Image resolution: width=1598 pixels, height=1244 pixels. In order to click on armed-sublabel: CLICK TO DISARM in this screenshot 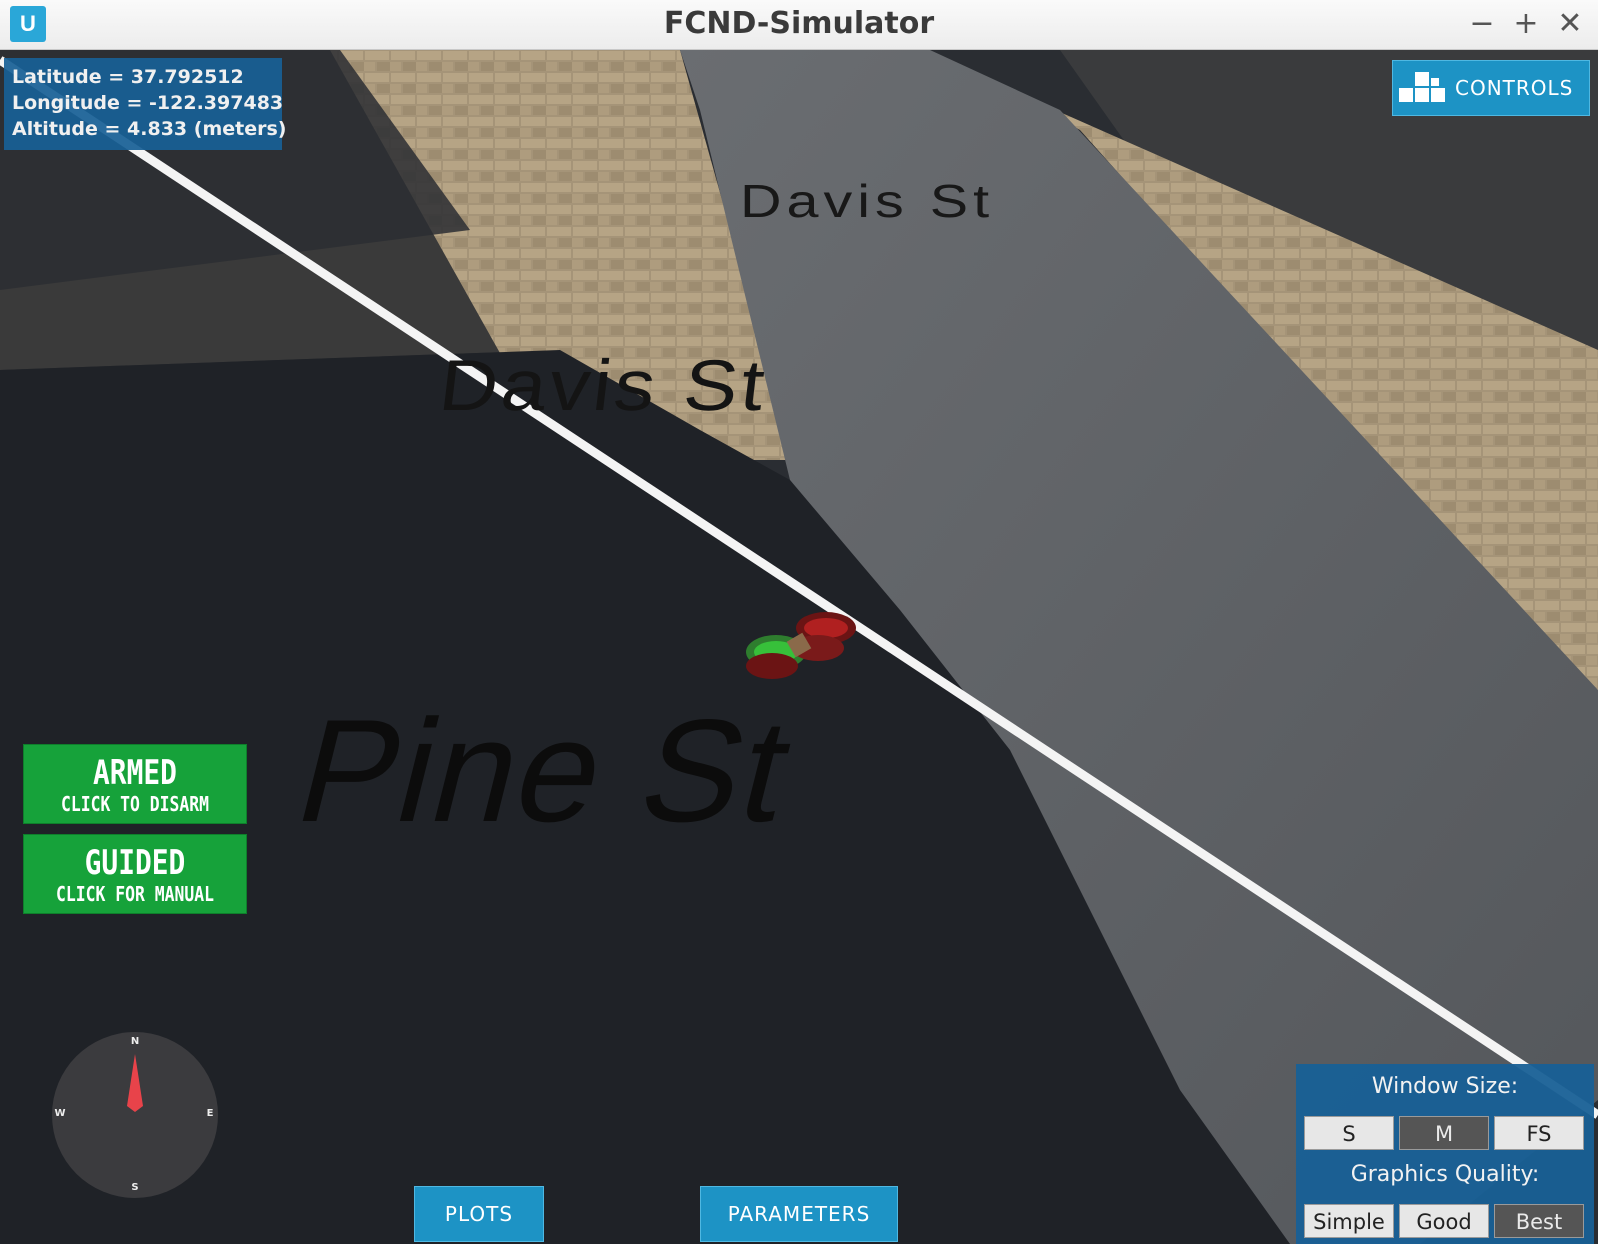, I will do `click(135, 804)`.